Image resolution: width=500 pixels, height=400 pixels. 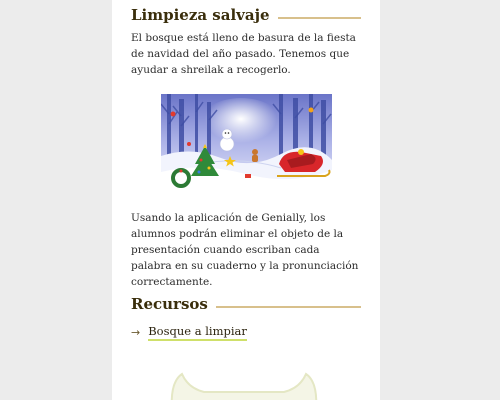 What do you see at coordinates (136, 332) in the screenshot?
I see `arrow-right-icon: →` at bounding box center [136, 332].